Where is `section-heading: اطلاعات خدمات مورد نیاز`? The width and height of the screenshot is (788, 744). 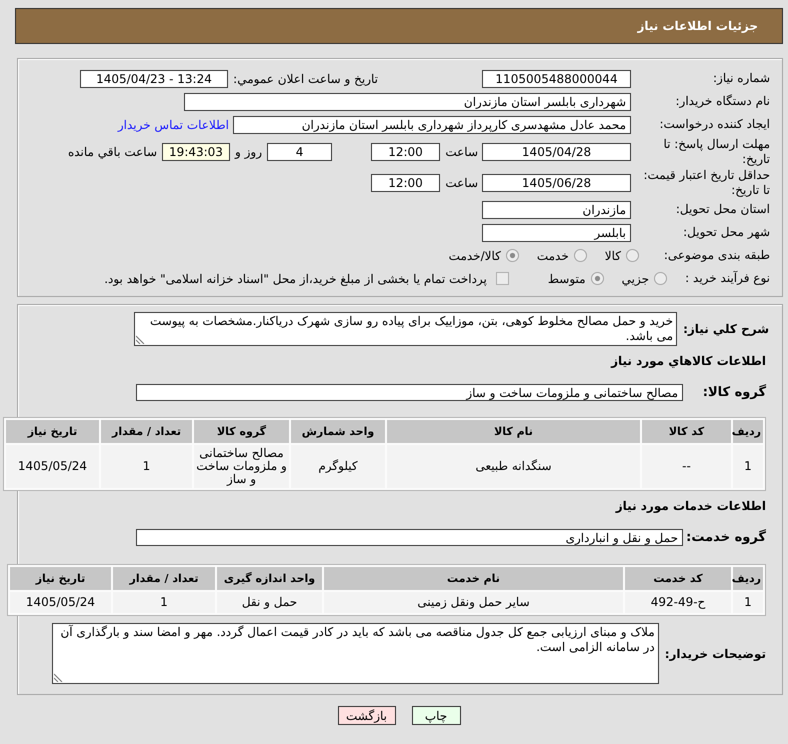 section-heading: اطلاعات خدمات مورد نیاز is located at coordinates (690, 506).